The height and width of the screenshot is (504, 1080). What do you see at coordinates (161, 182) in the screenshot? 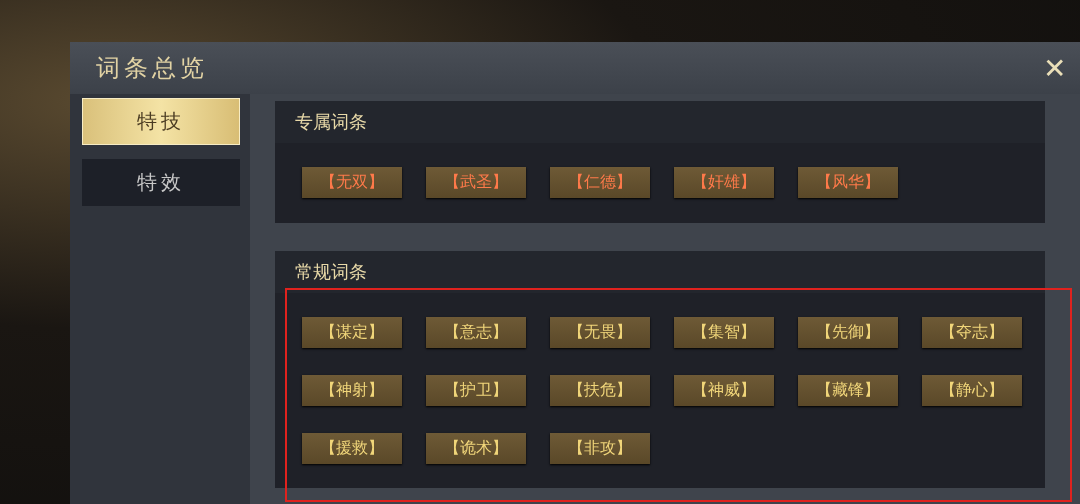
I see `sidebar-tab: 特效` at bounding box center [161, 182].